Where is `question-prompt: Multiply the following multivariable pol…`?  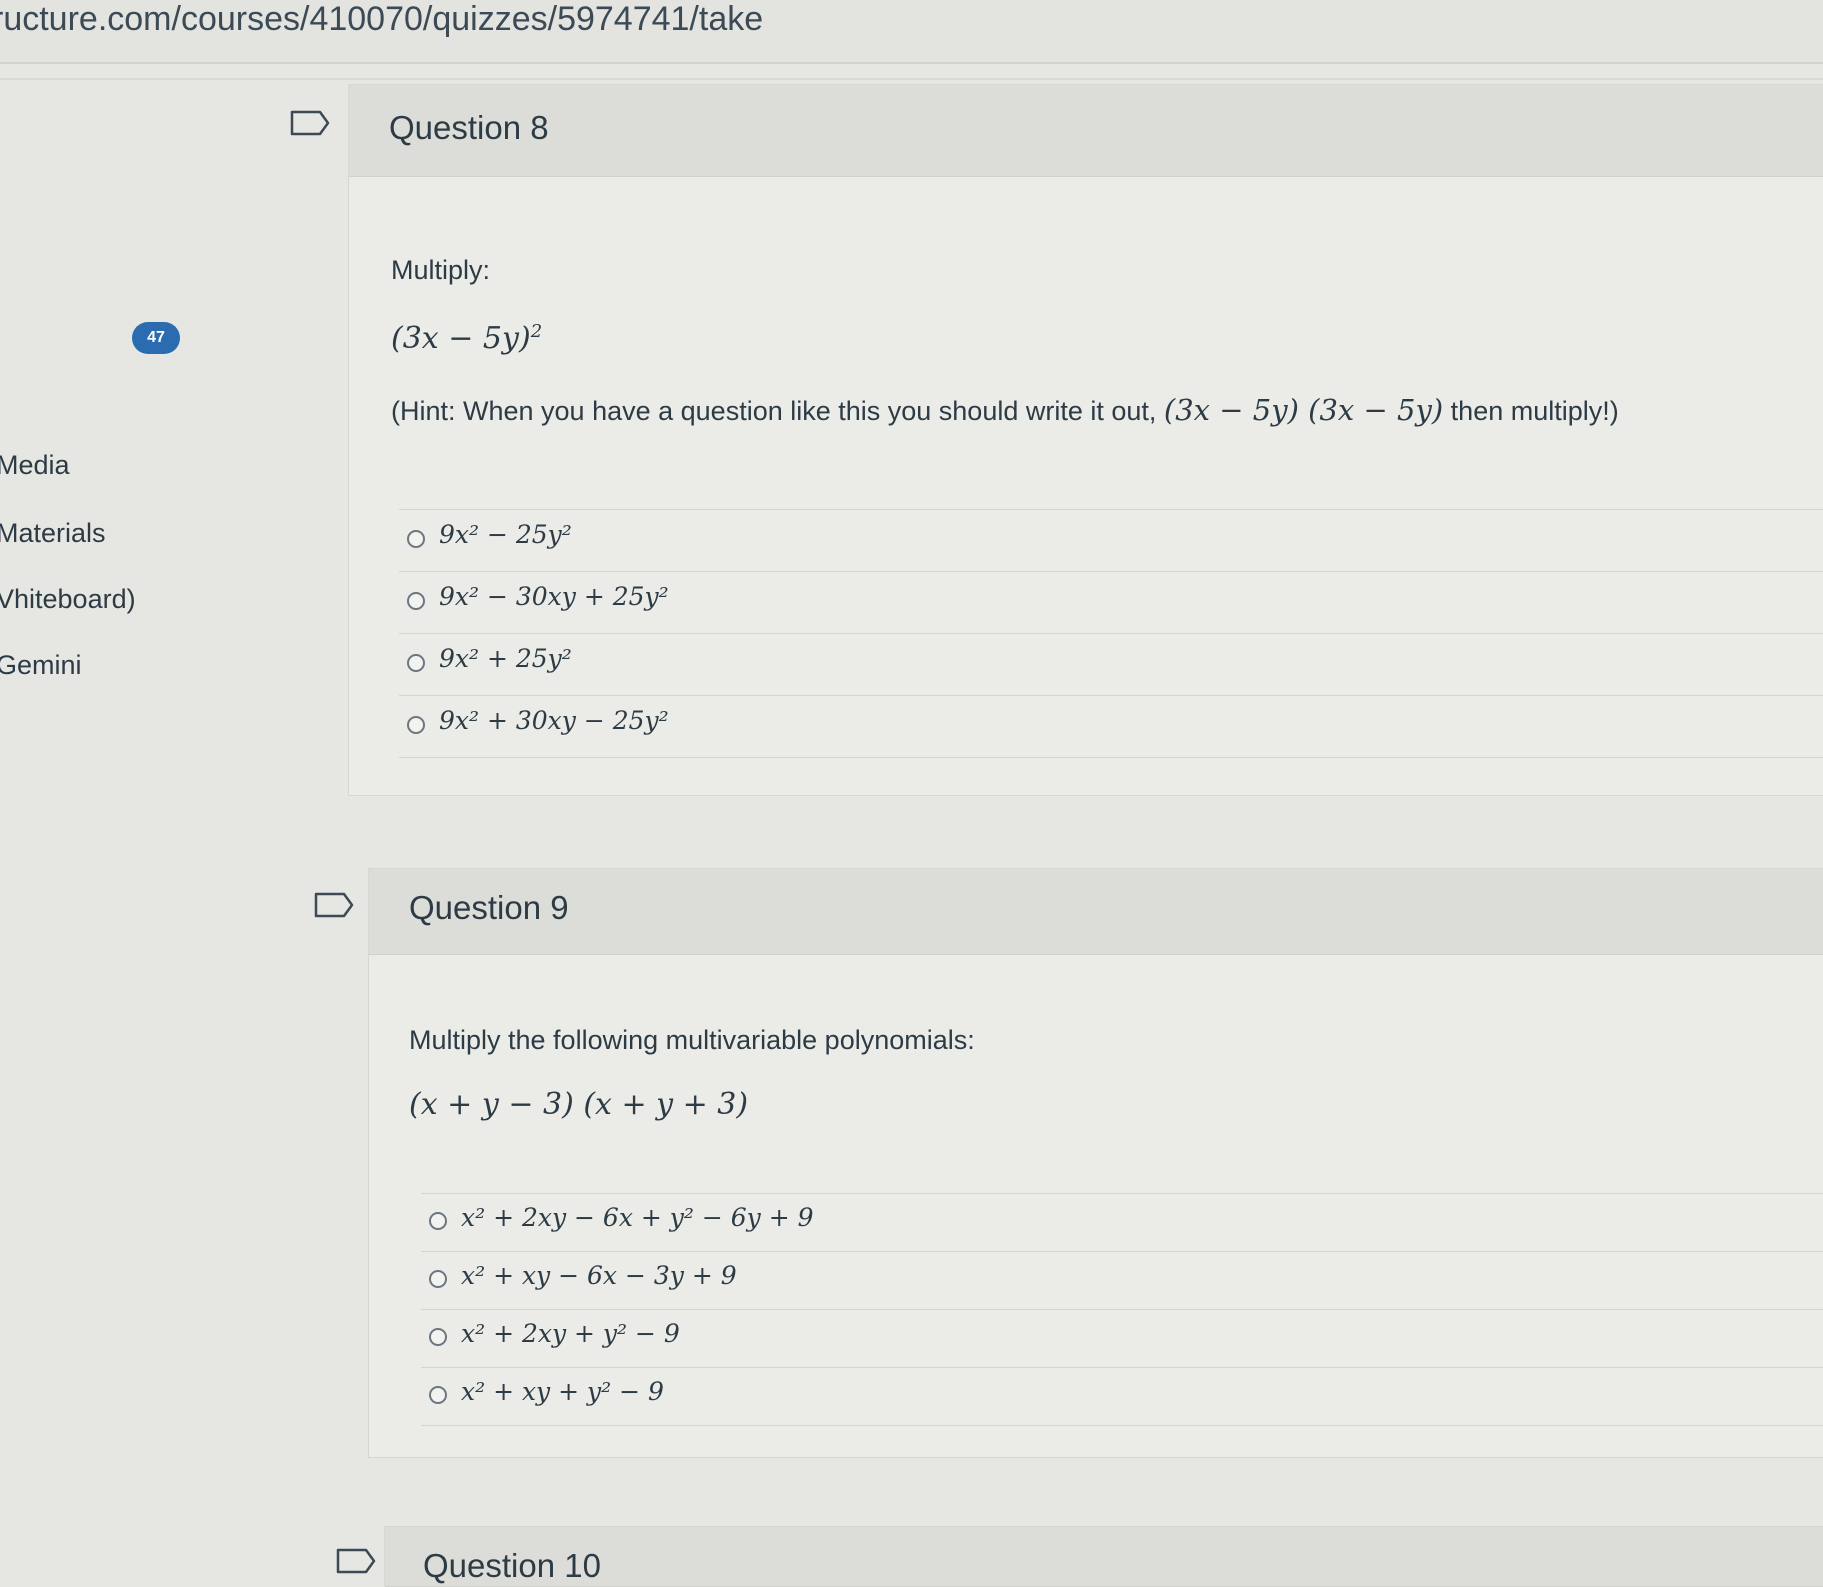 question-prompt: Multiply the following multivariable pol… is located at coordinates (692, 1040).